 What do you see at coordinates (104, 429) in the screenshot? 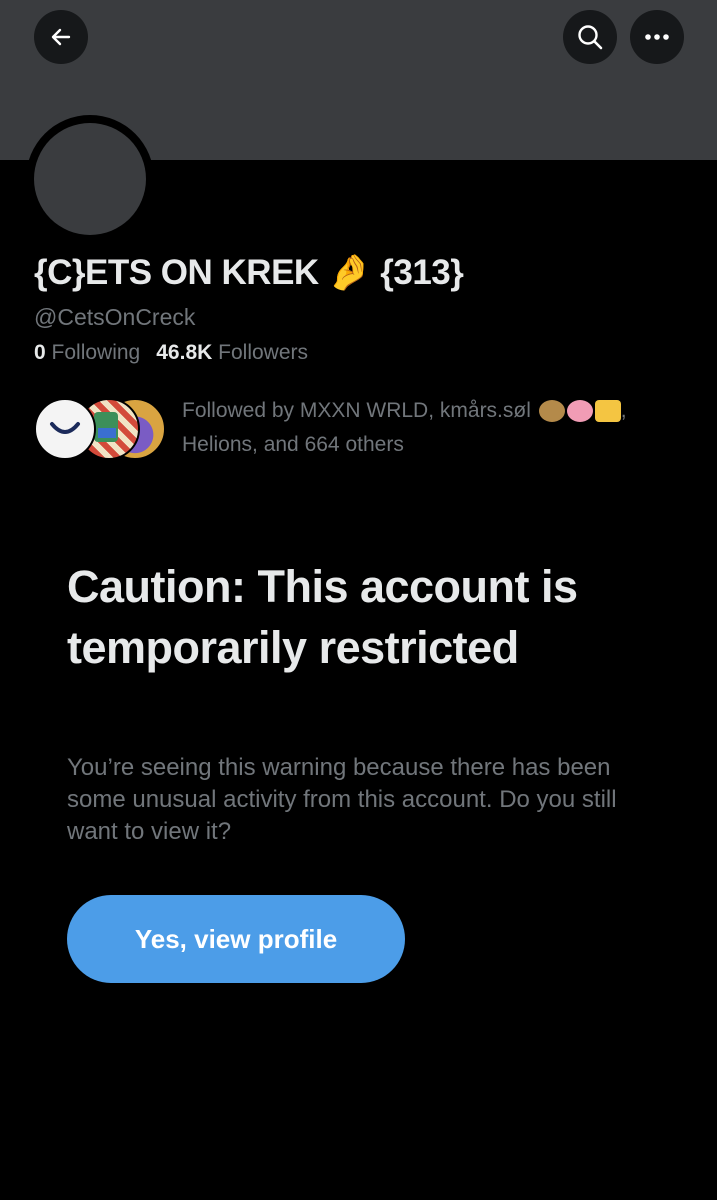
I see `mutual-followers-avatars` at bounding box center [104, 429].